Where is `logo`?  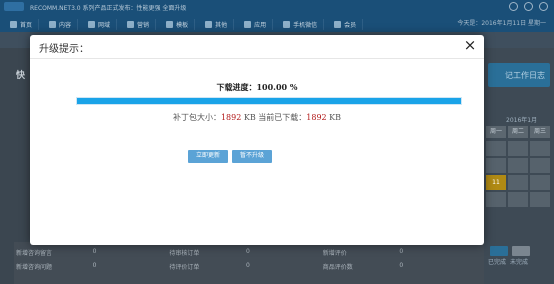 logo is located at coordinates (14, 6).